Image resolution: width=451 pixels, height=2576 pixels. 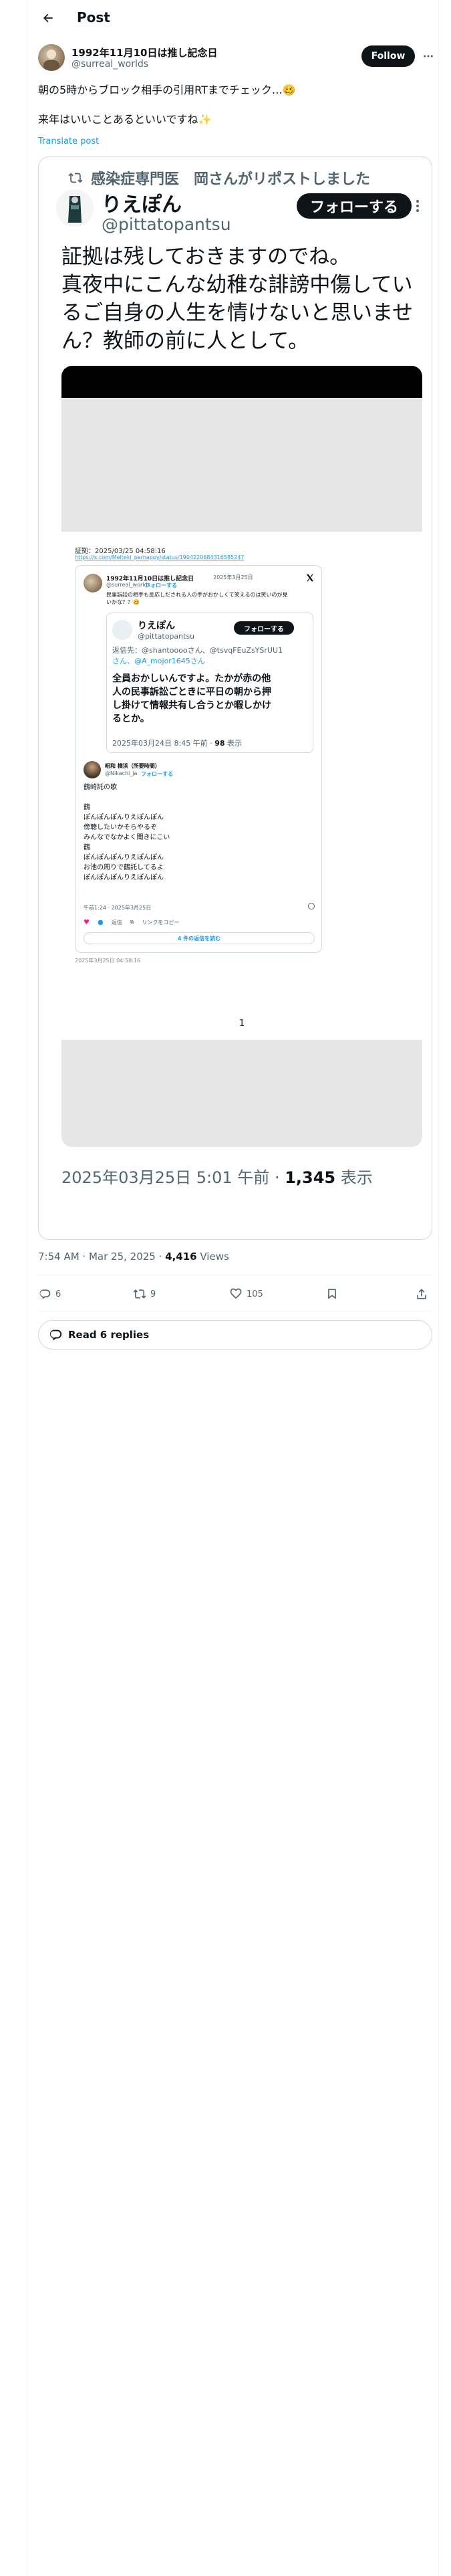 What do you see at coordinates (124, 867) in the screenshot?
I see `card-reply-line: お池の周りで鶴託してるよ` at bounding box center [124, 867].